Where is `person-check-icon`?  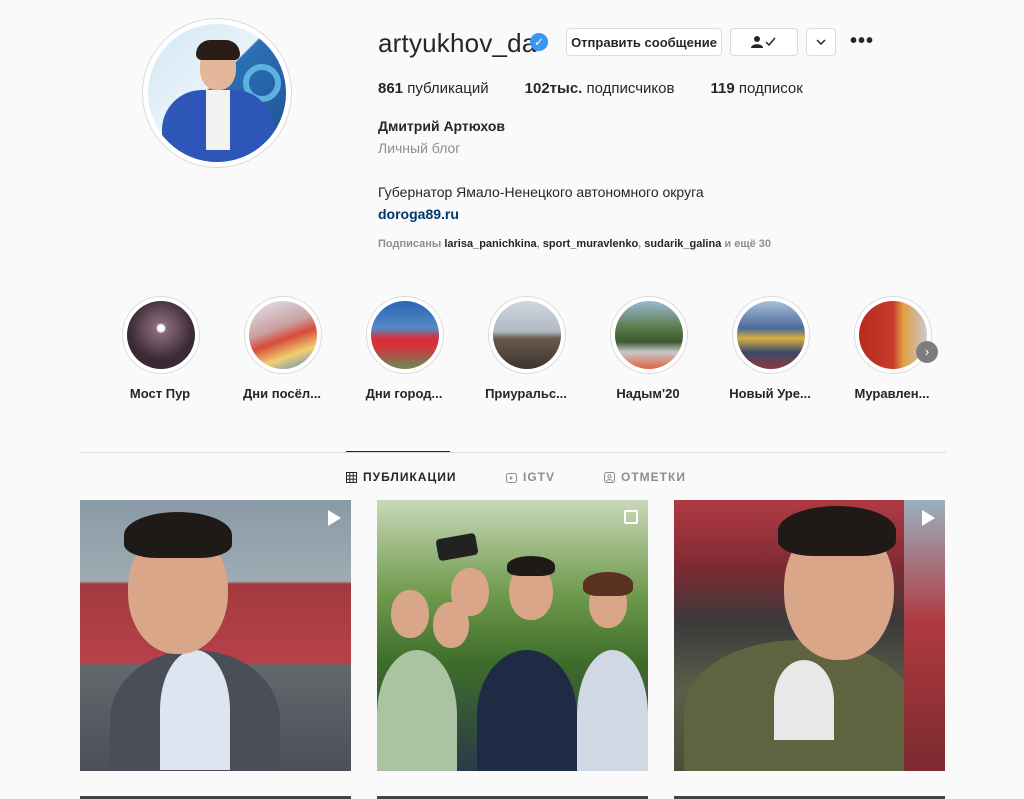 person-check-icon is located at coordinates (763, 42).